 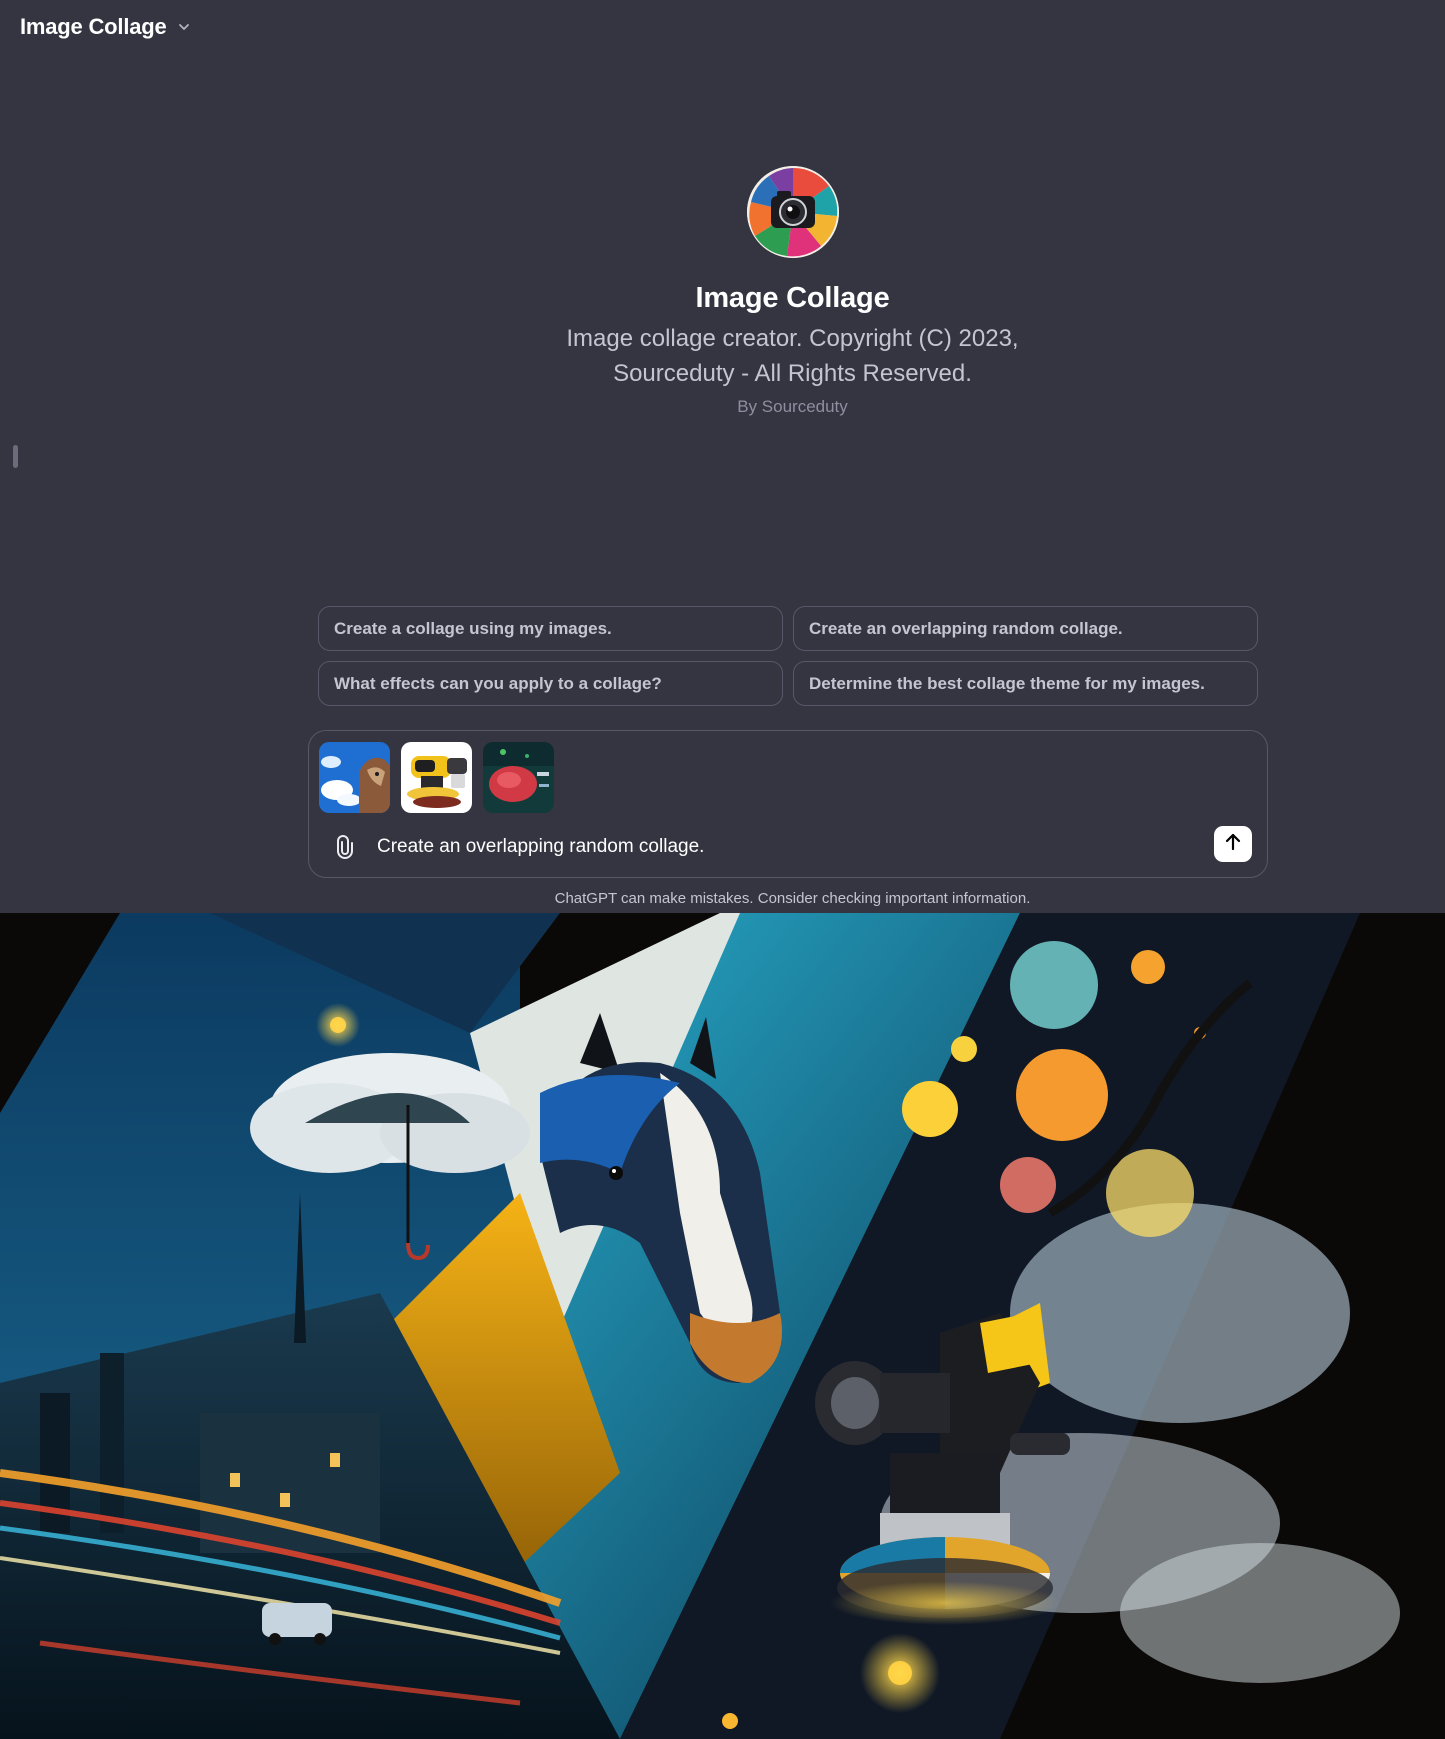 What do you see at coordinates (184, 27) in the screenshot?
I see `chevron-down-icon` at bounding box center [184, 27].